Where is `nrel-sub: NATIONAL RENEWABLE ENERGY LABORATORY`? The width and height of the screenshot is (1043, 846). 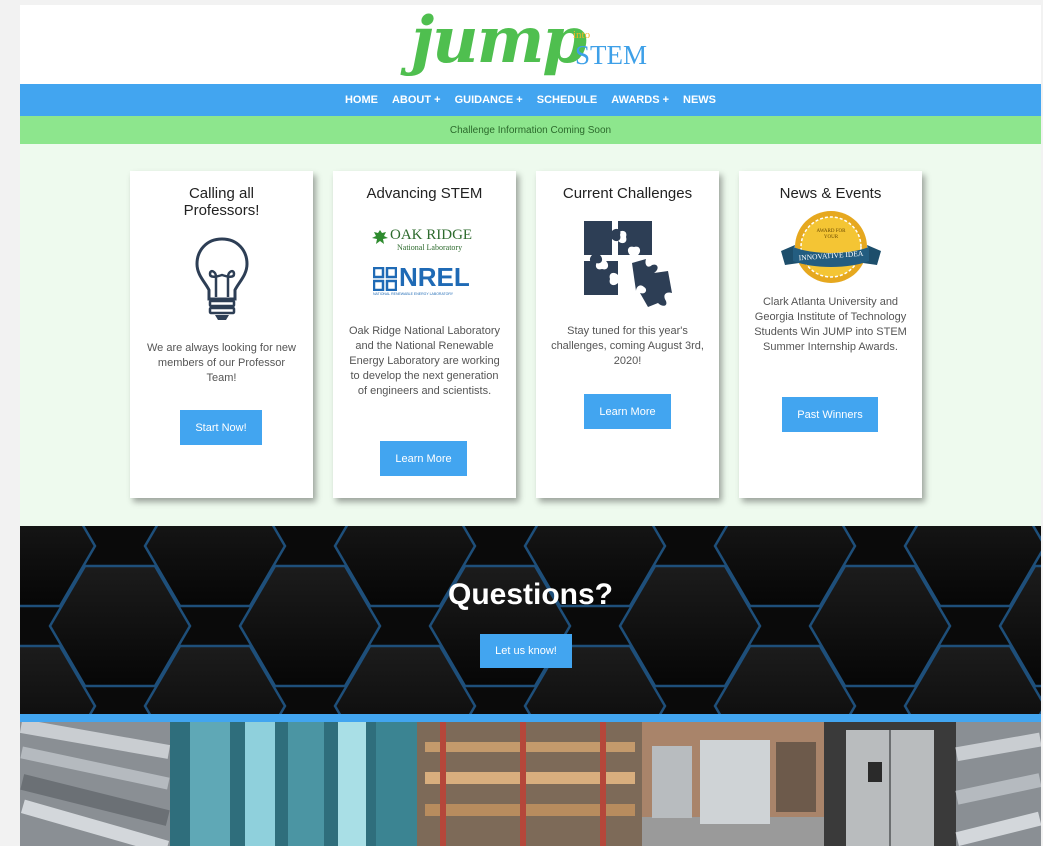
nrel-sub: NATIONAL RENEWABLE ENERGY LABORATORY is located at coordinates (413, 294).